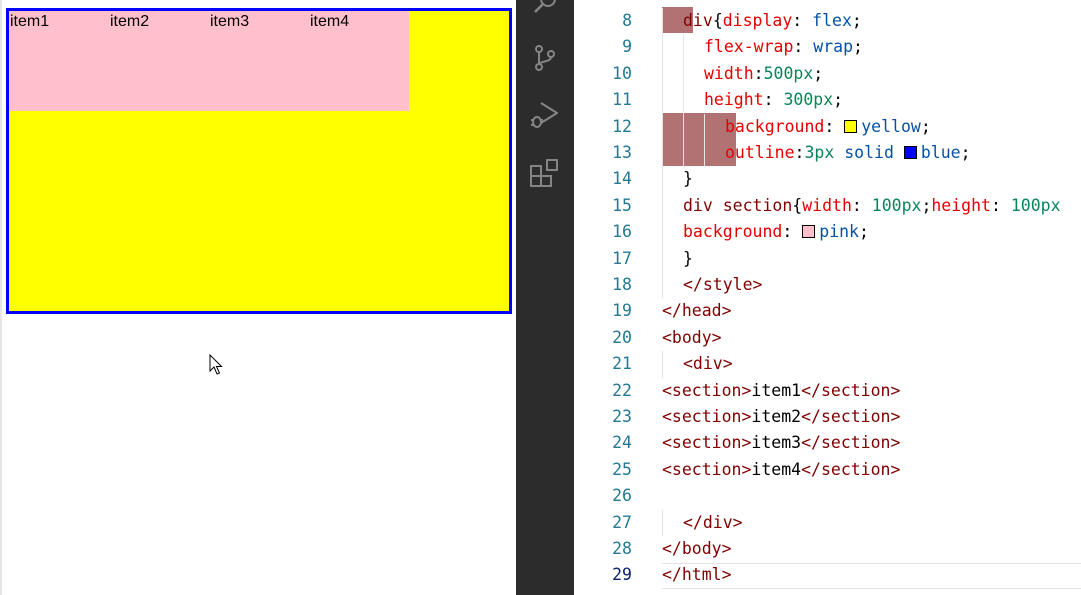  I want to click on code-line: </body>, so click(697, 549).